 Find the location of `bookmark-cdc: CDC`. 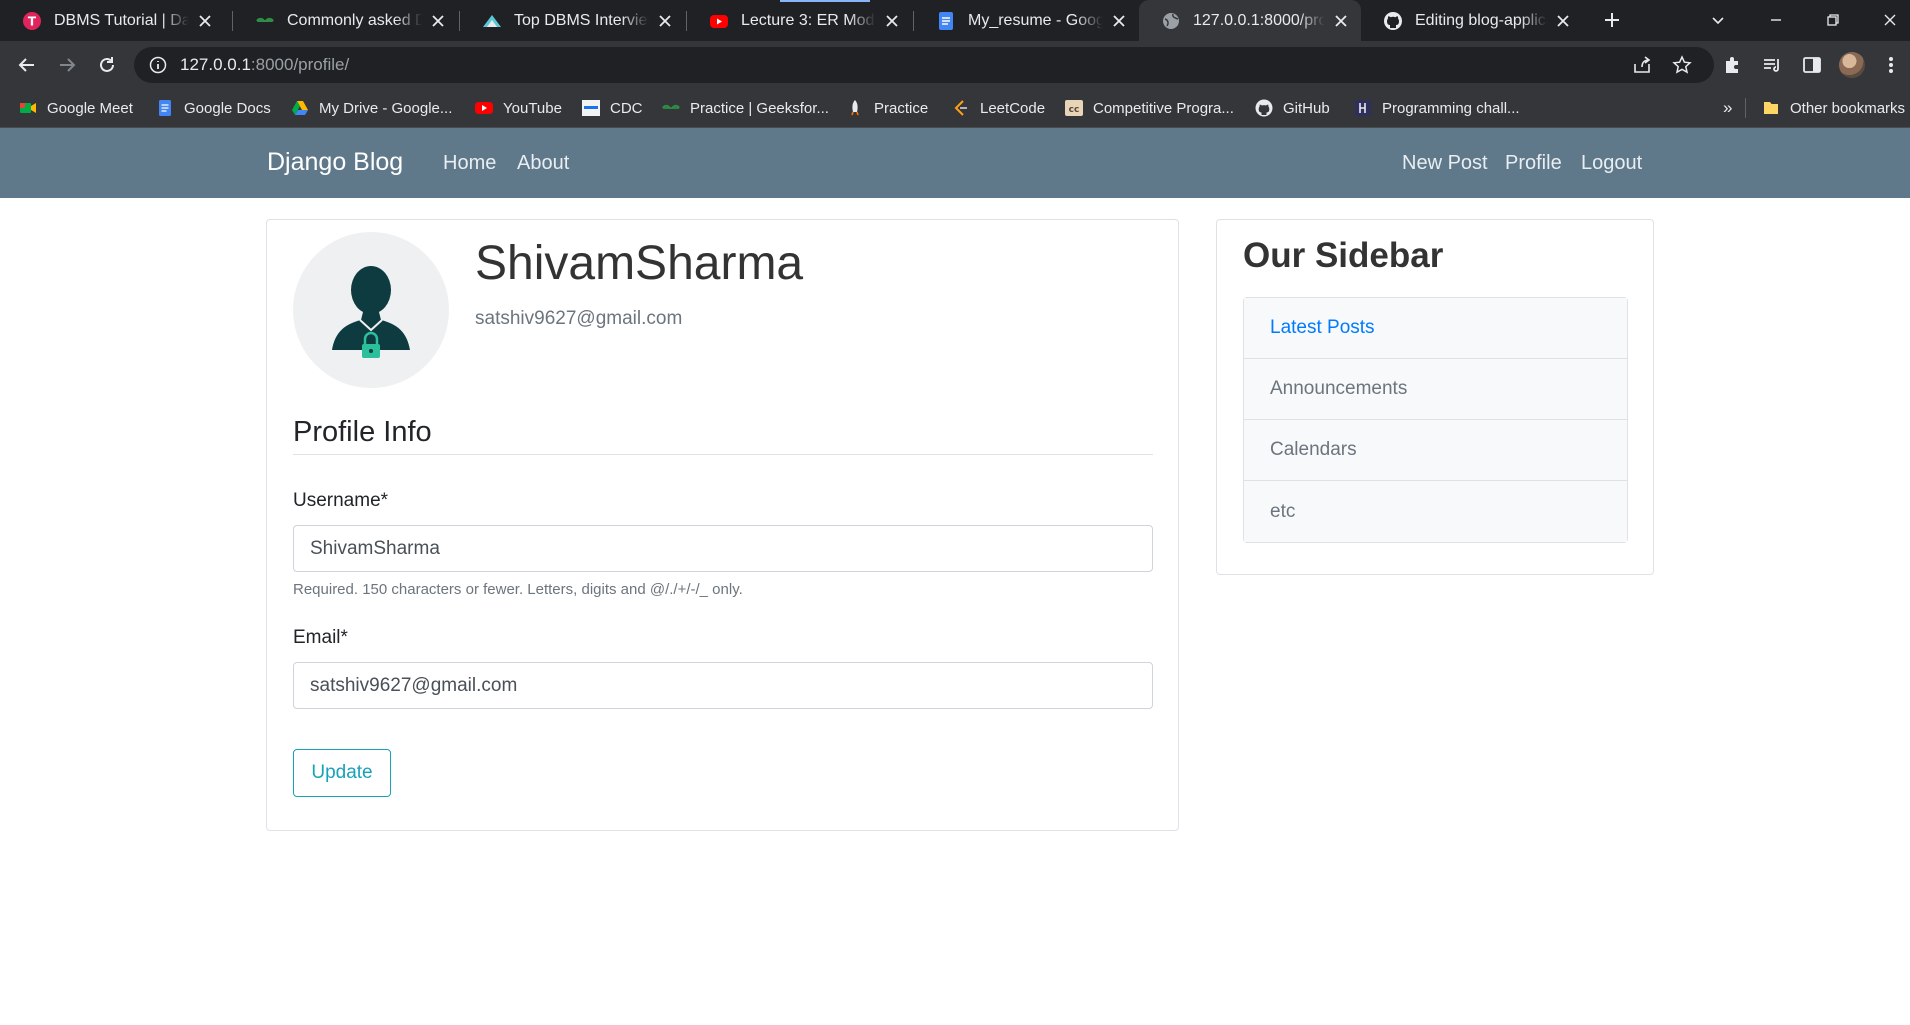

bookmark-cdc: CDC is located at coordinates (612, 108).